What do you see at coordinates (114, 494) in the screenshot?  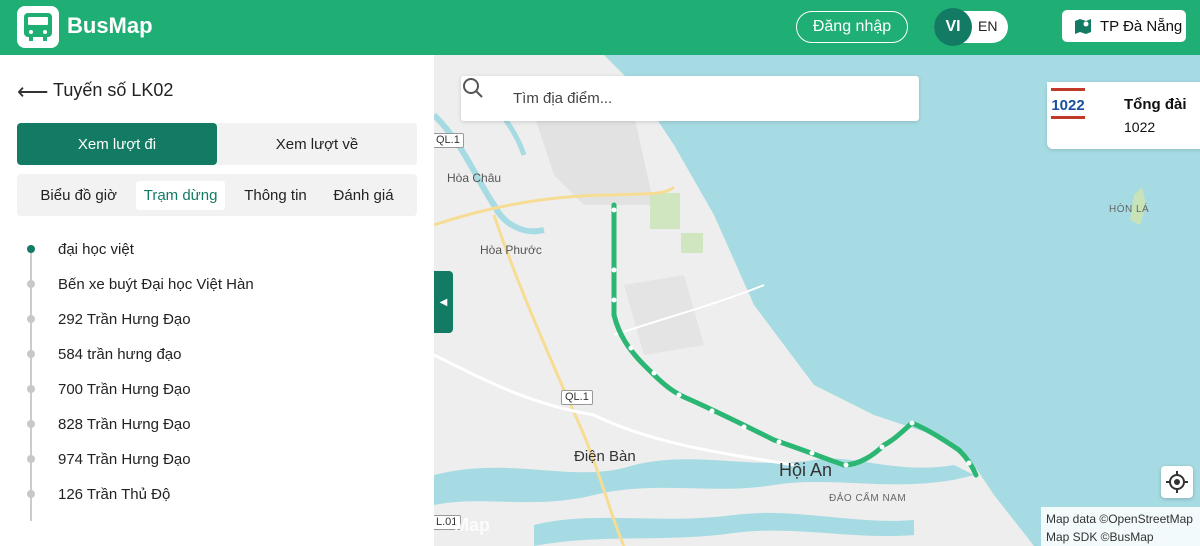 I see `stop-name: 126 Trần Thủ Độ` at bounding box center [114, 494].